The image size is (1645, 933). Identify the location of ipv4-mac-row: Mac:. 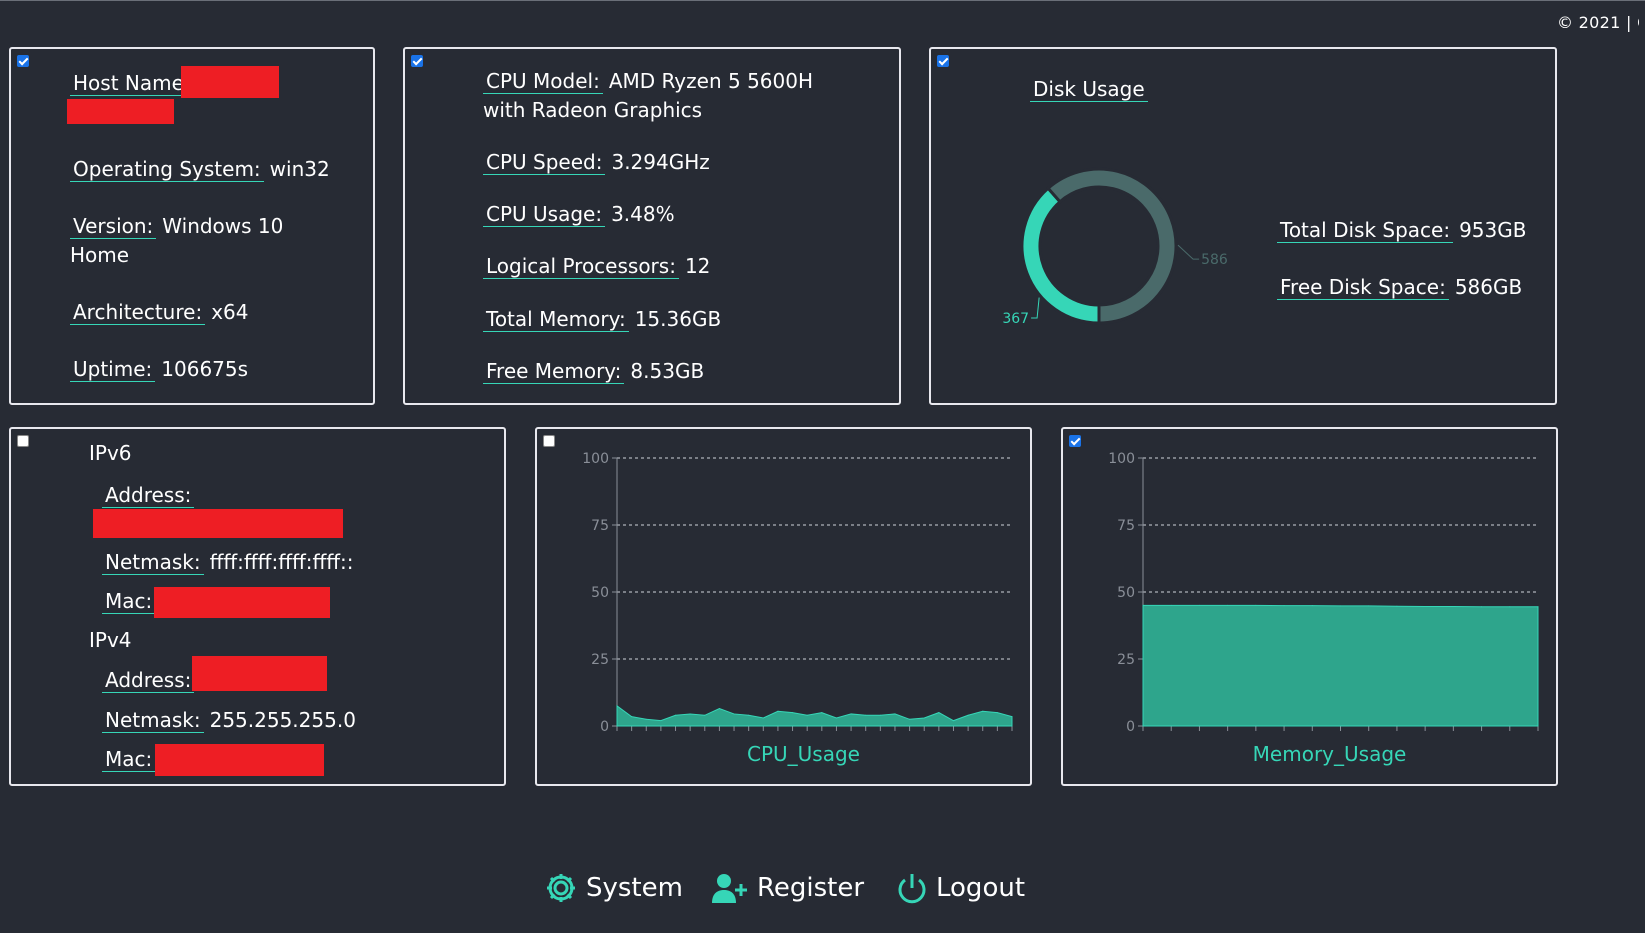
(129, 759).